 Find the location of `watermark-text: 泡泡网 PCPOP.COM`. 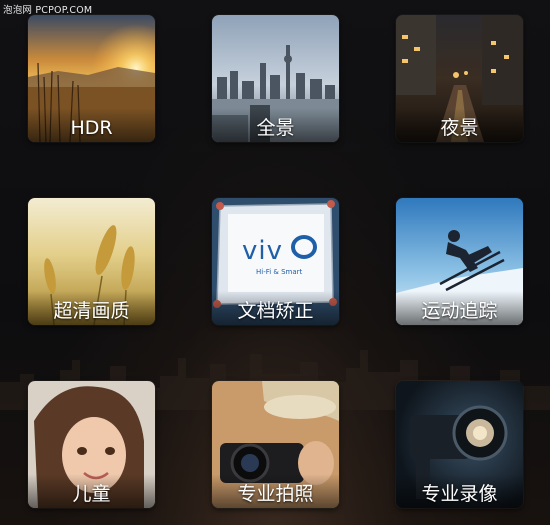

watermark-text: 泡泡网 PCPOP.COM is located at coordinates (48, 10).